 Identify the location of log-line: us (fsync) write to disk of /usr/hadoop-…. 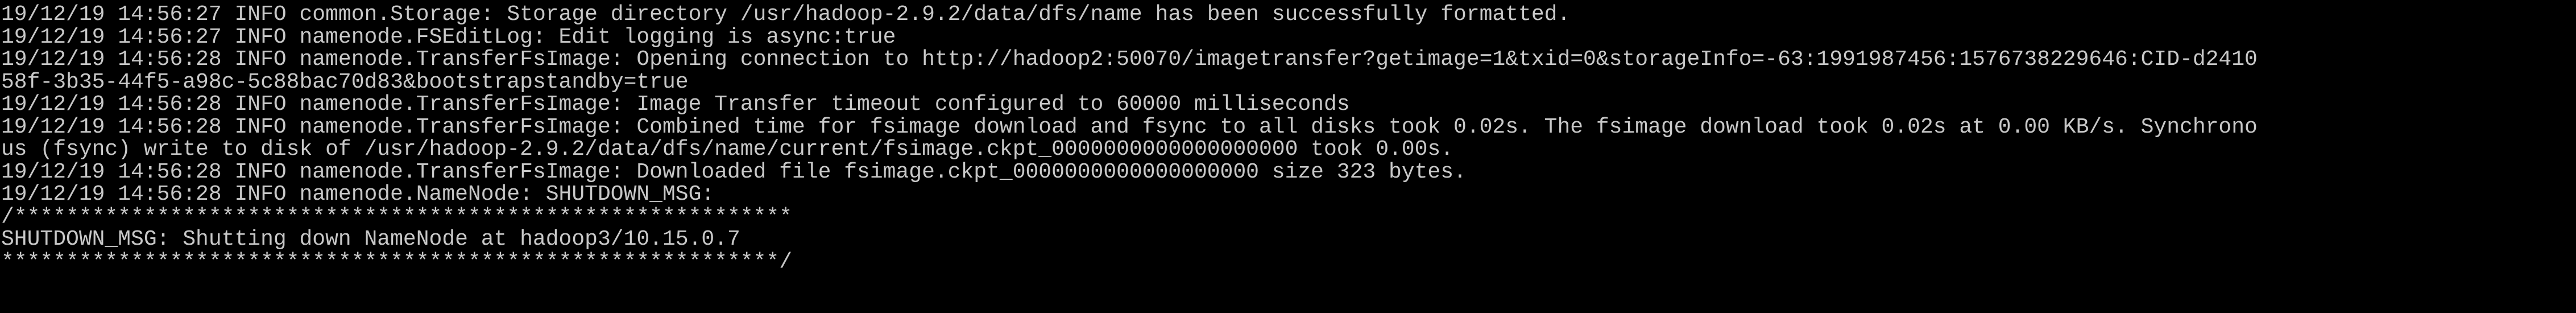
(727, 149).